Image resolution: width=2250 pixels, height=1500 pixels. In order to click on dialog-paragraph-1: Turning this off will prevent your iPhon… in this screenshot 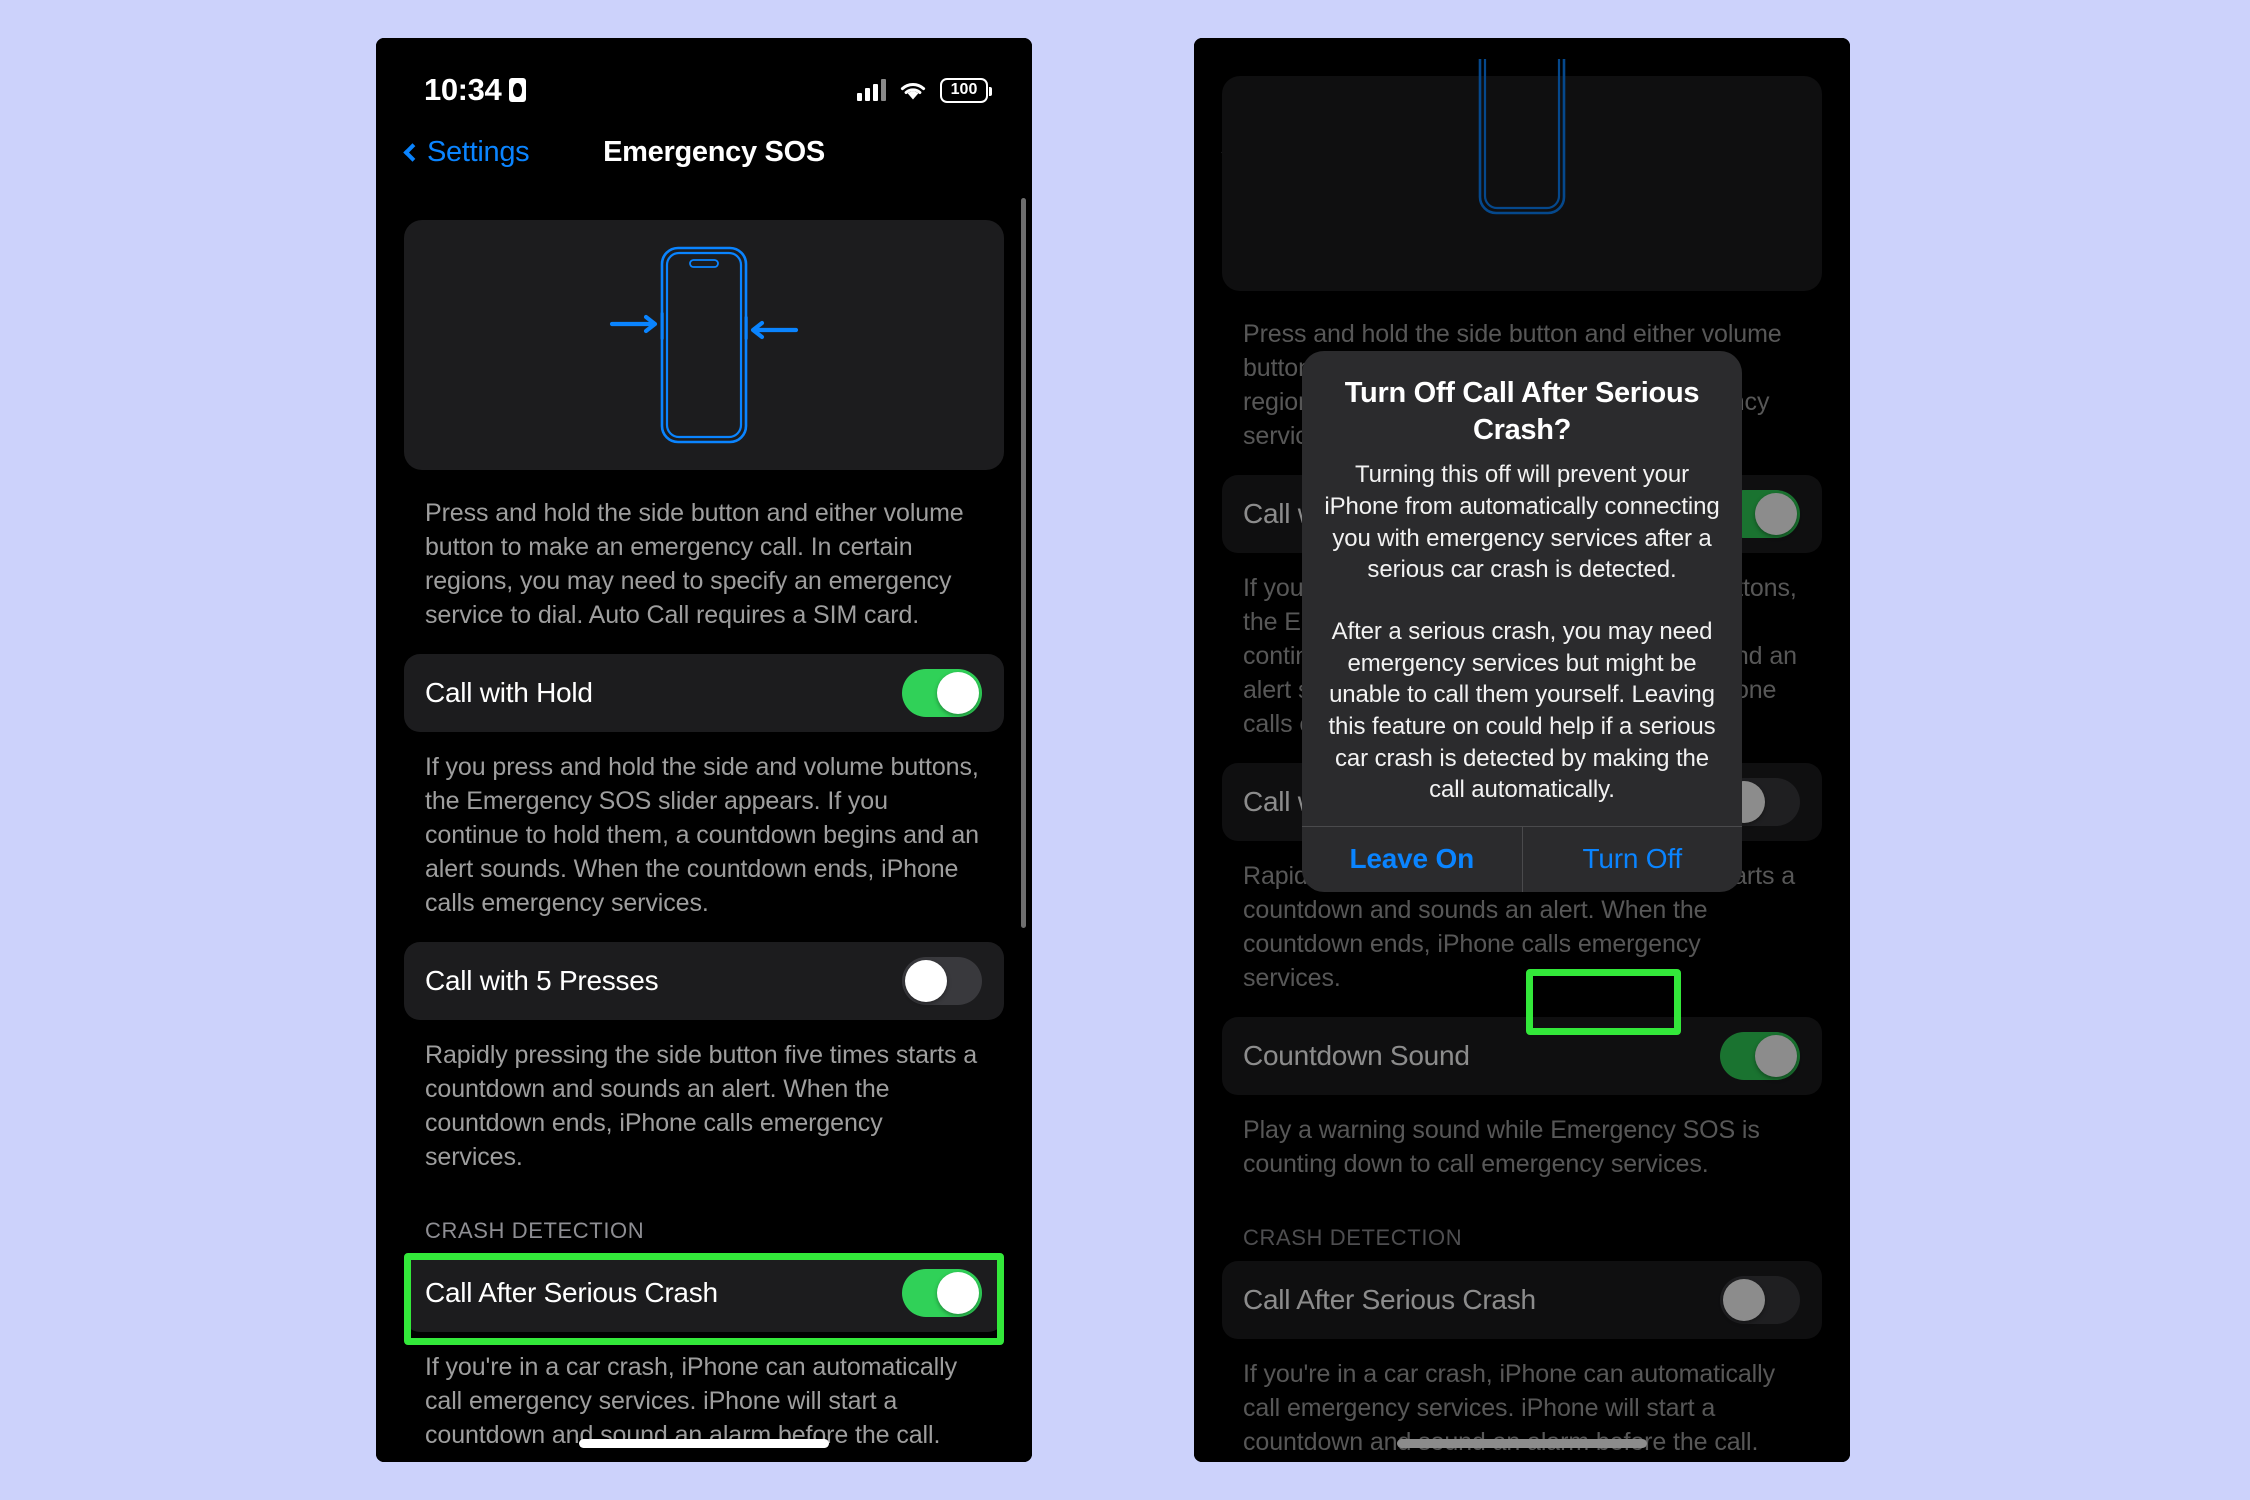, I will do `click(1522, 522)`.